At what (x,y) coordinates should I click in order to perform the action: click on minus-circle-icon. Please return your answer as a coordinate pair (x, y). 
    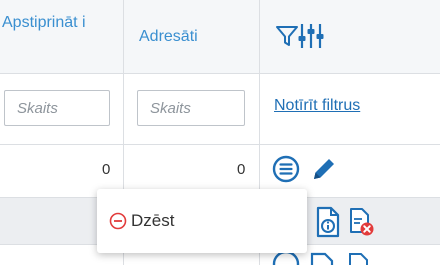
    Looking at the image, I should click on (118, 221).